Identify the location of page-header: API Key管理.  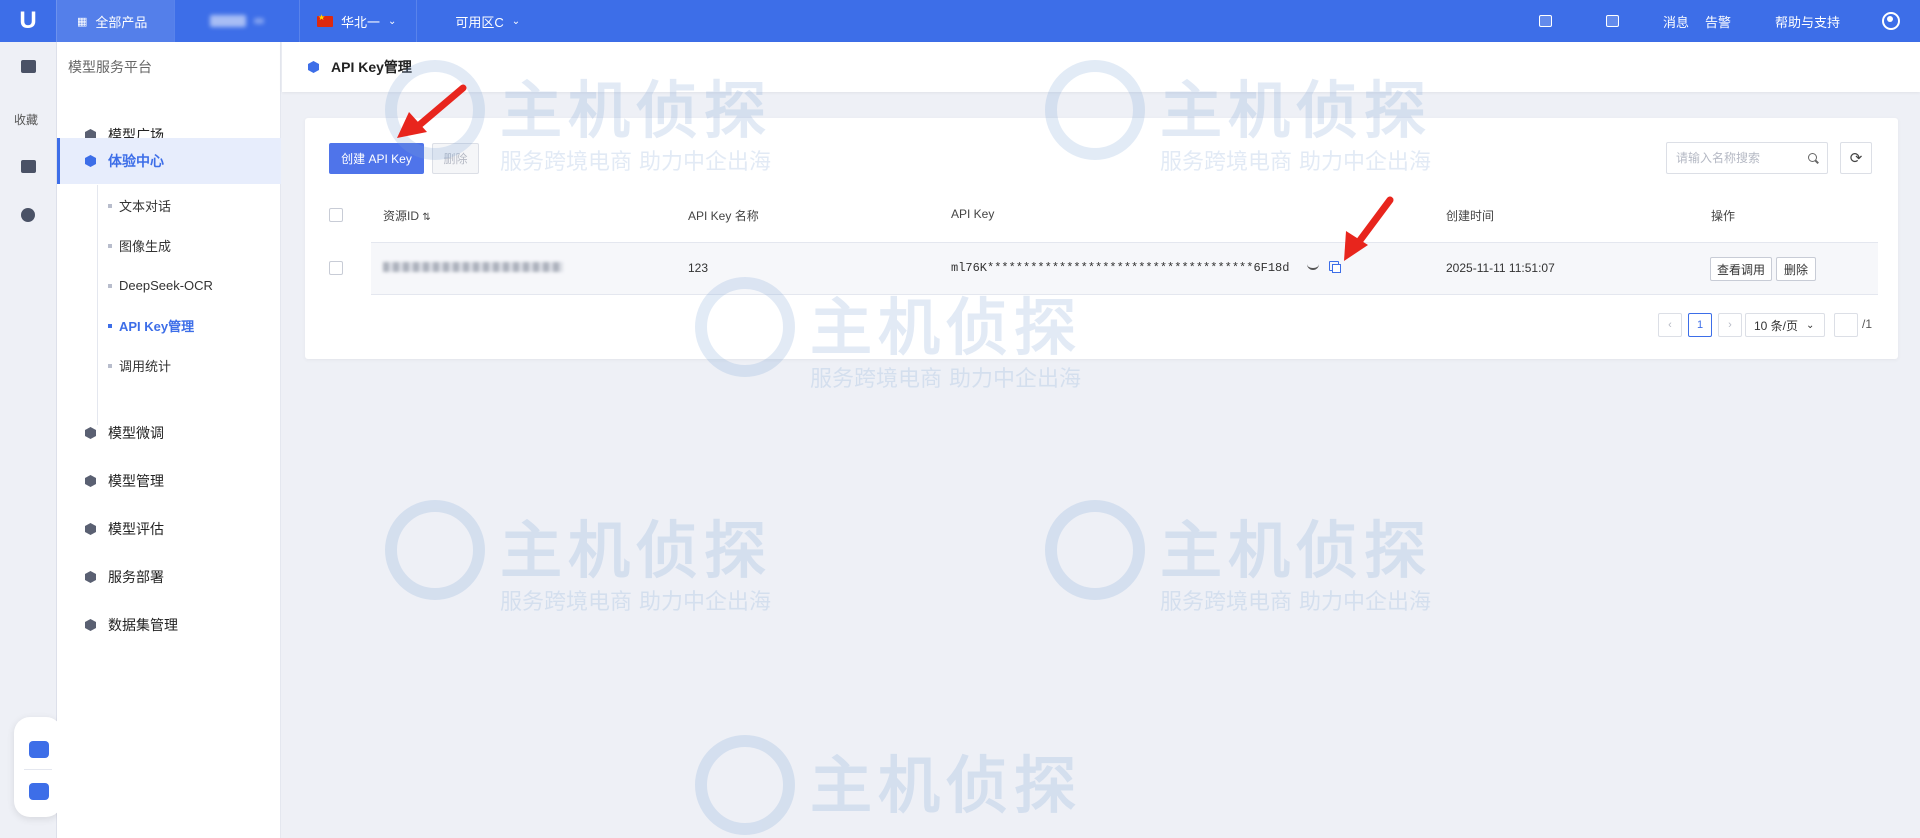
(1101, 67).